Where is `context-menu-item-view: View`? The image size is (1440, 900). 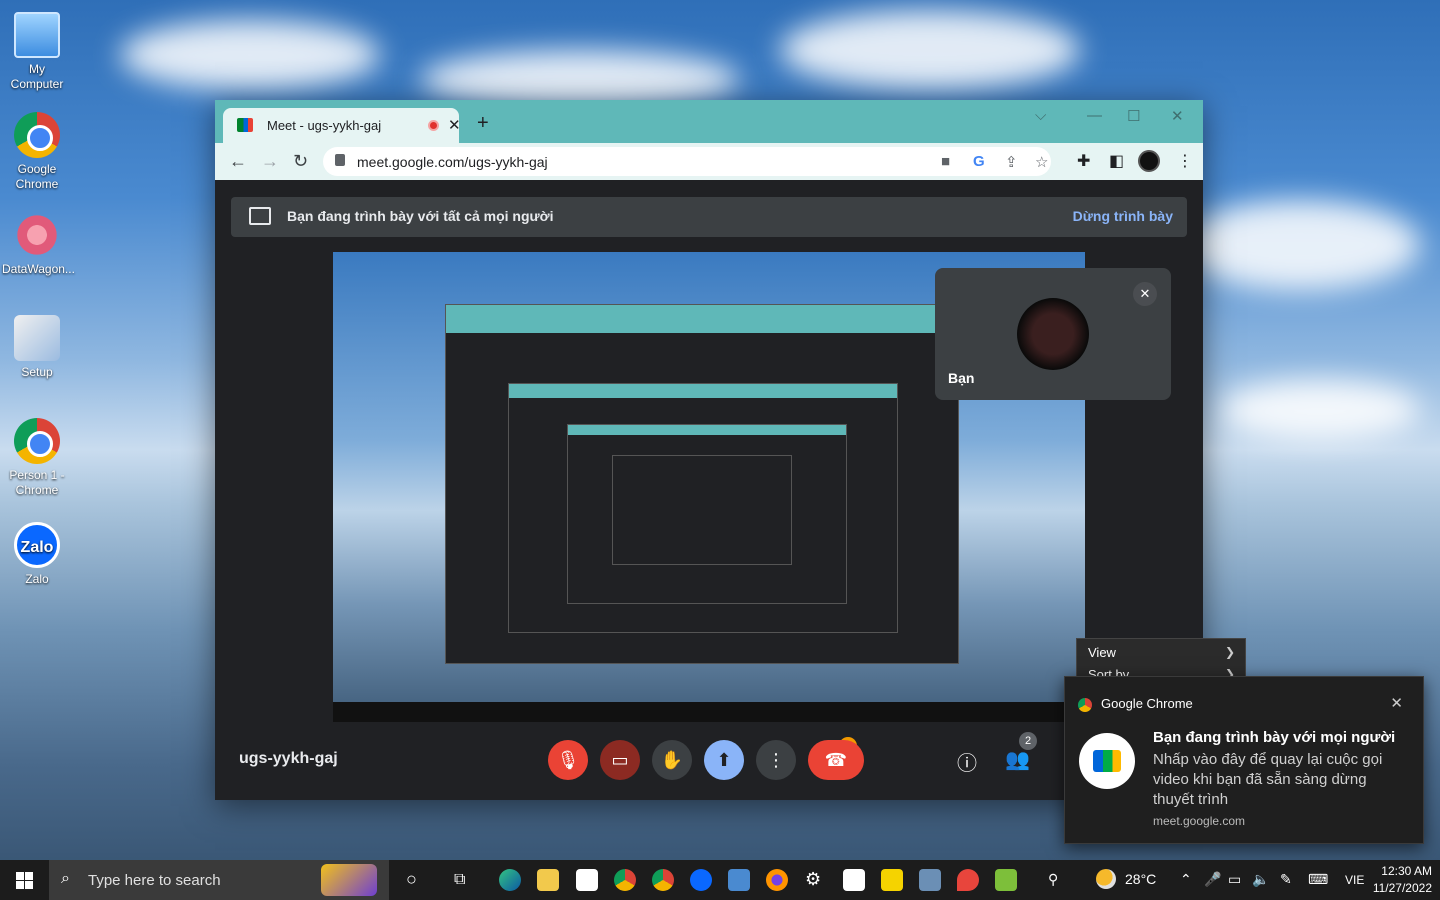
context-menu-item-view: View is located at coordinates (1102, 652).